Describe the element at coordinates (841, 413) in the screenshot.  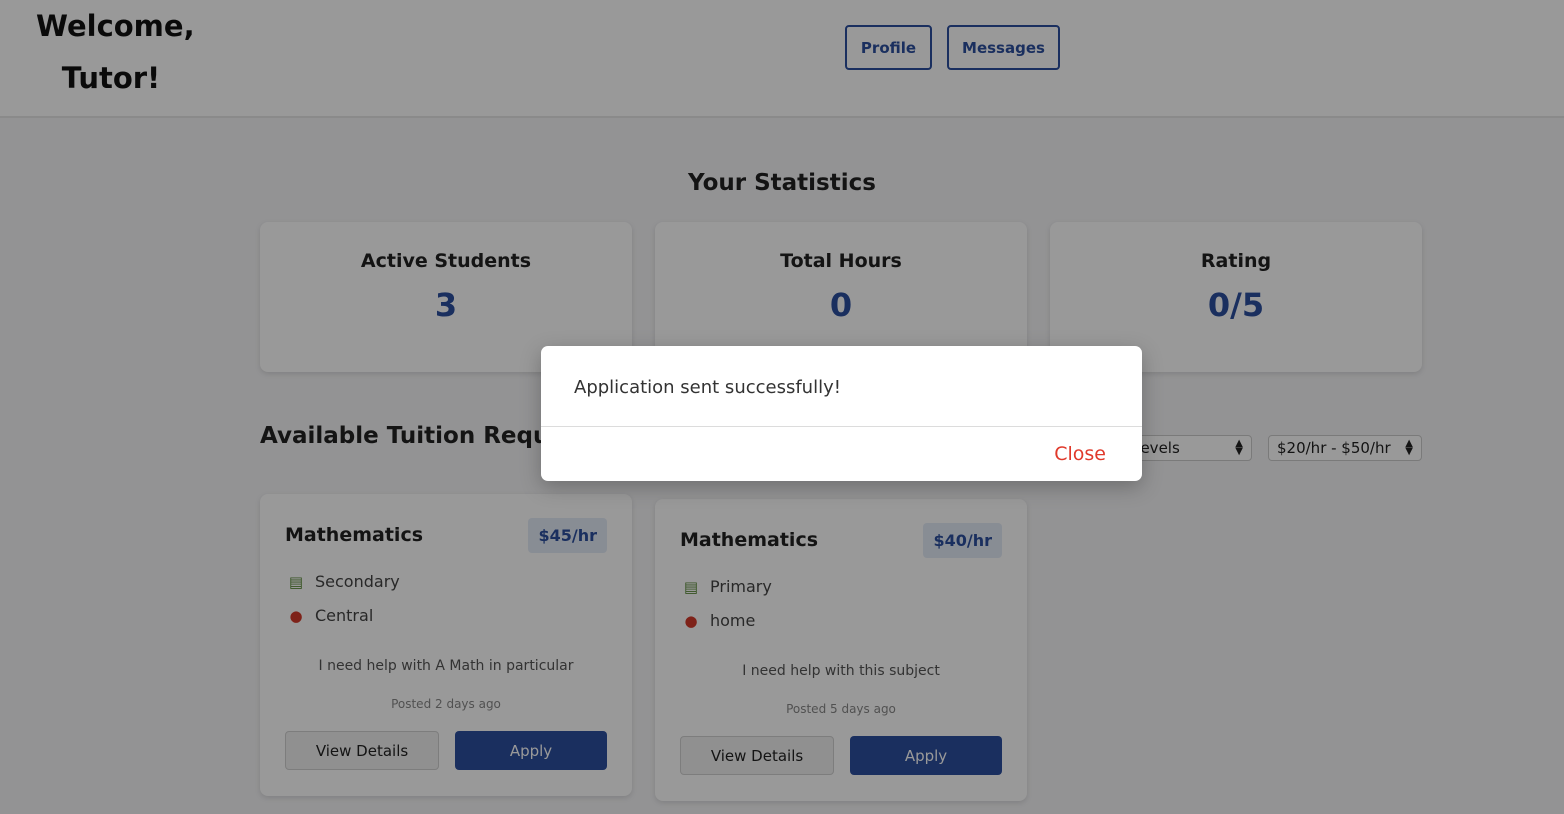
I see `success-dialog: Application sent successfully! Close` at that location.